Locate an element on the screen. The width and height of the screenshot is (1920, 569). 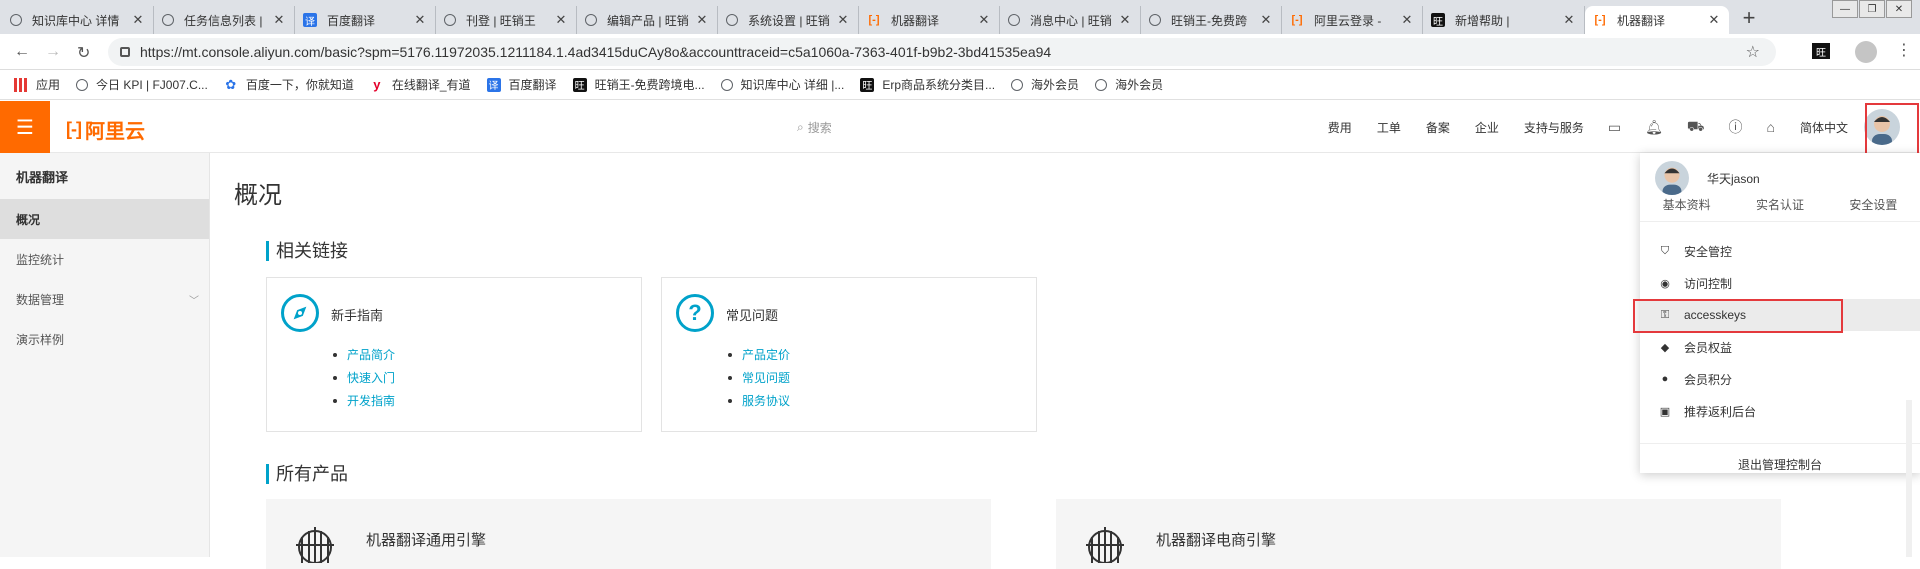
bell-icon: 🔔︎ is located at coordinates (1654, 127).